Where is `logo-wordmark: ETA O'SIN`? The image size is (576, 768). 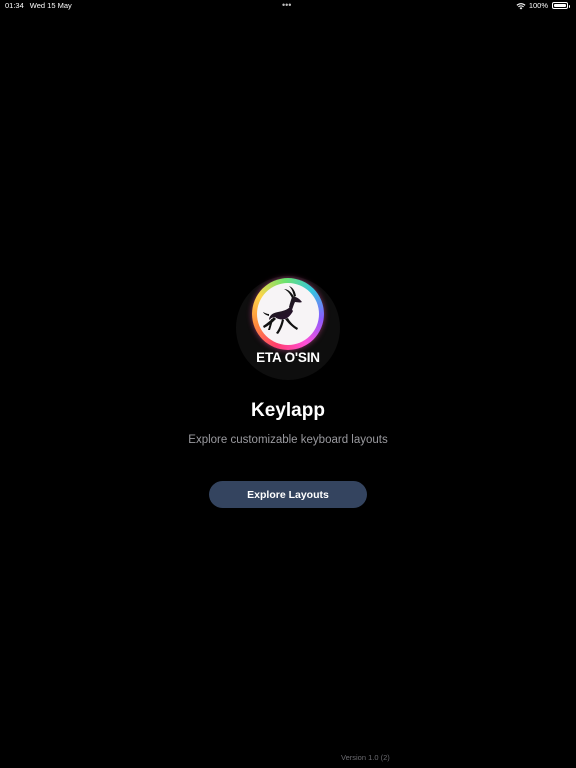 logo-wordmark: ETA O'SIN is located at coordinates (288, 357).